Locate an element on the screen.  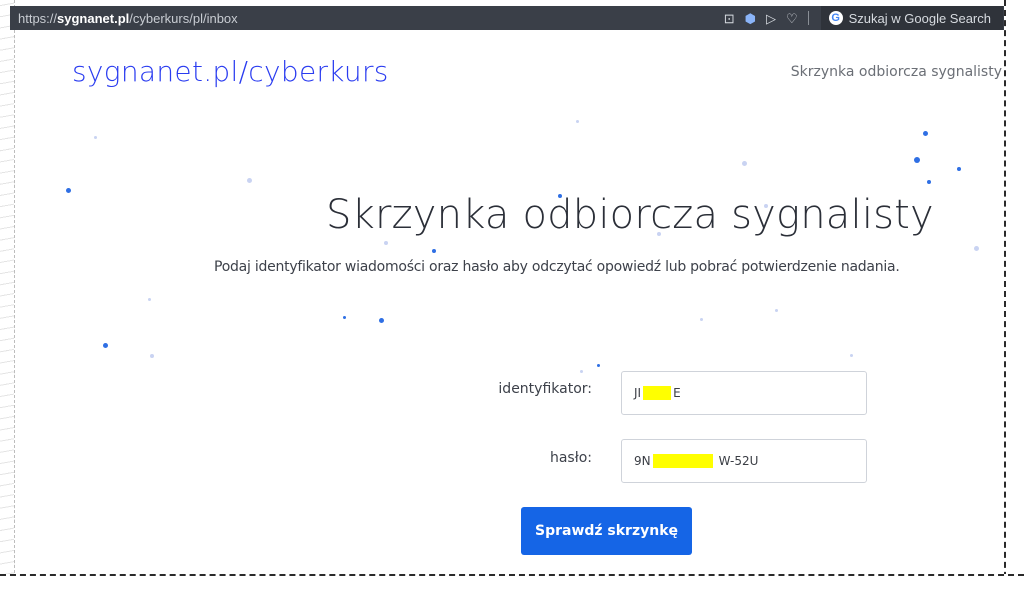
search-box: G Szukaj w Google Search is located at coordinates (911, 18).